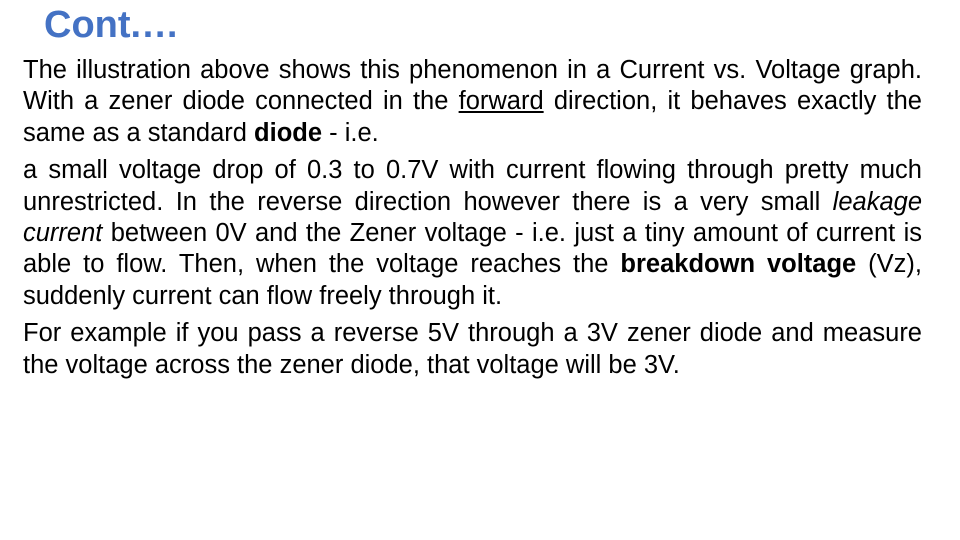  What do you see at coordinates (738, 264) in the screenshot?
I see `text-run-bold: breakdown voltage` at bounding box center [738, 264].